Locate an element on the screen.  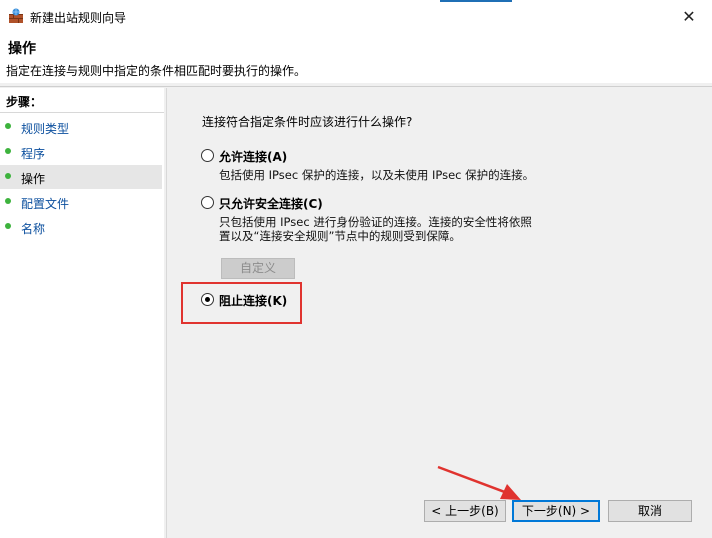
next-button: 下一步(N) > is located at coordinates (556, 511).